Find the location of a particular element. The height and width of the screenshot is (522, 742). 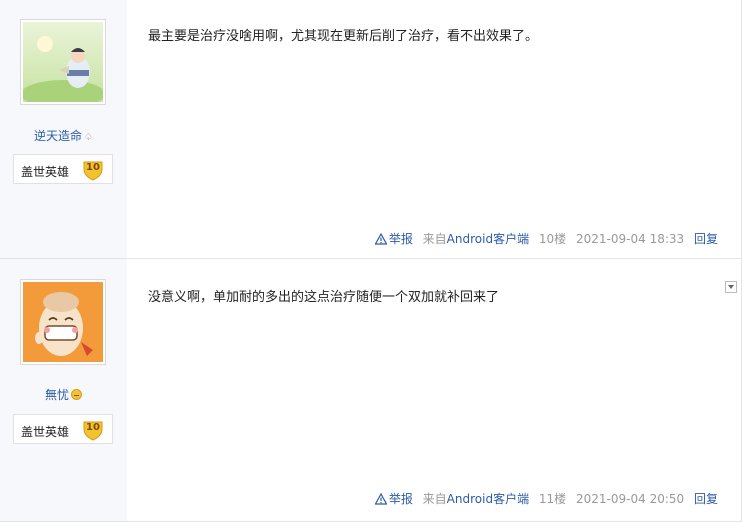

post-meta: 举报 来自Android客户端 10楼 2021-09-04 18:33 回复 is located at coordinates (546, 238).